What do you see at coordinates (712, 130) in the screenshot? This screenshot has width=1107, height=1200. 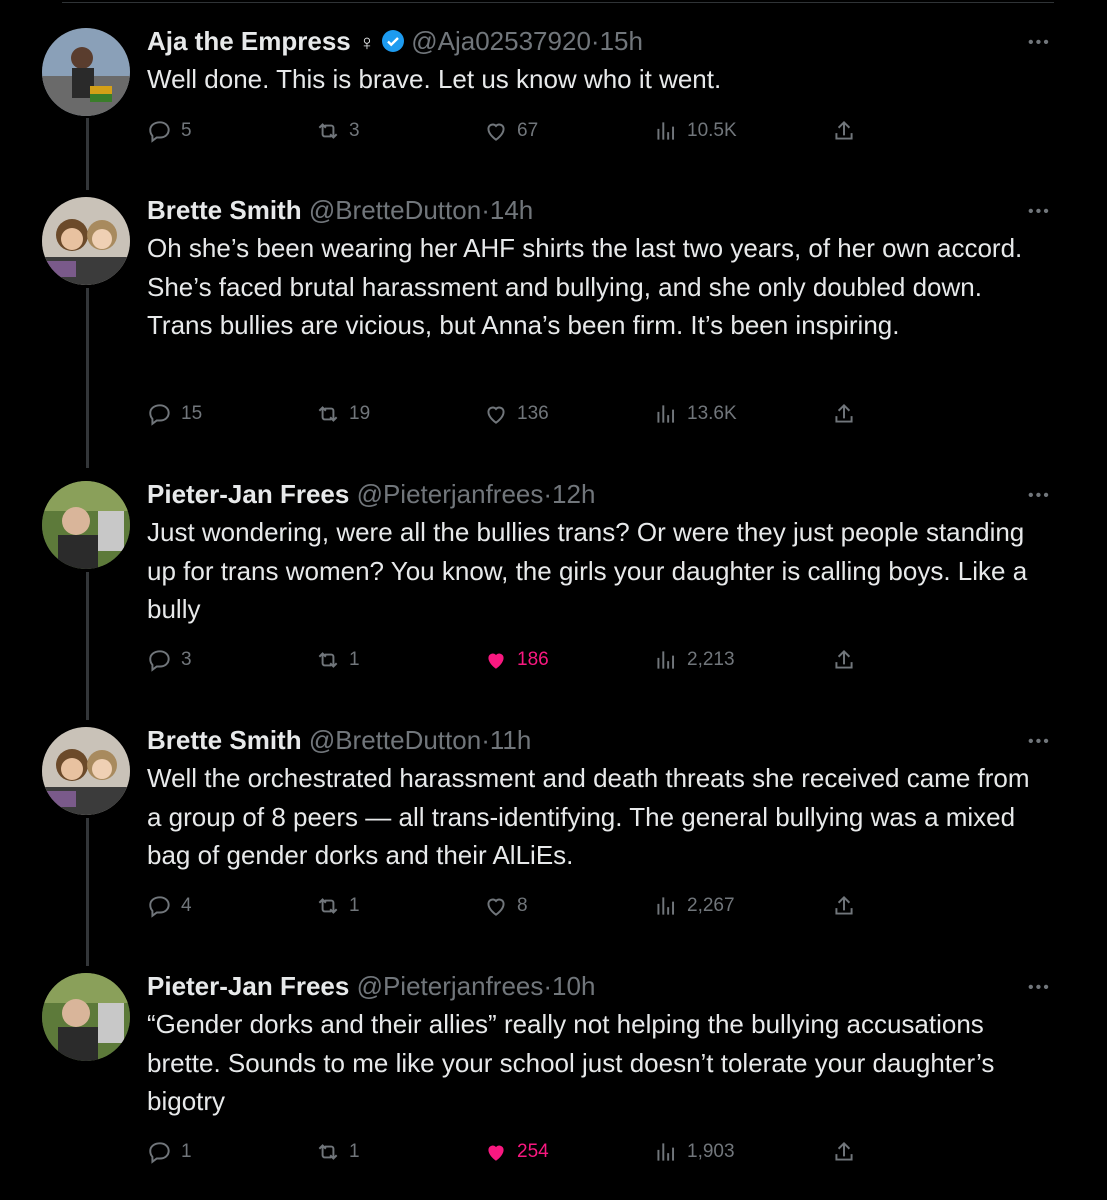 I see `view-count: 10.5K` at bounding box center [712, 130].